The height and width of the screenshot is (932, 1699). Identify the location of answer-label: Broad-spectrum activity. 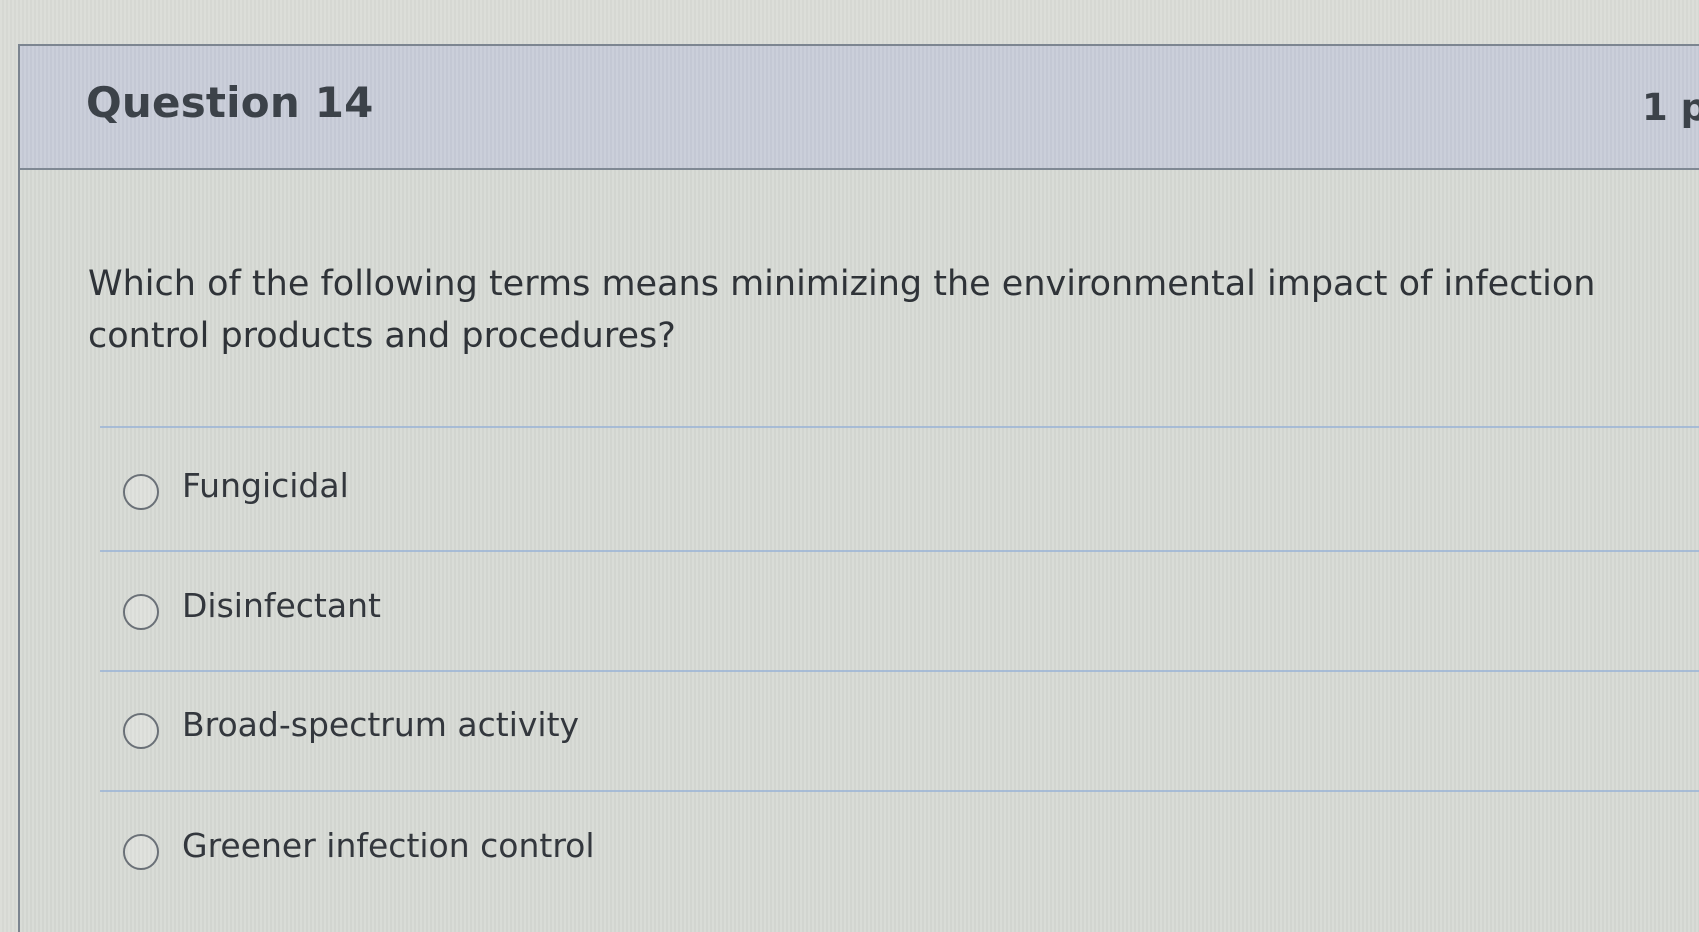
(381, 724).